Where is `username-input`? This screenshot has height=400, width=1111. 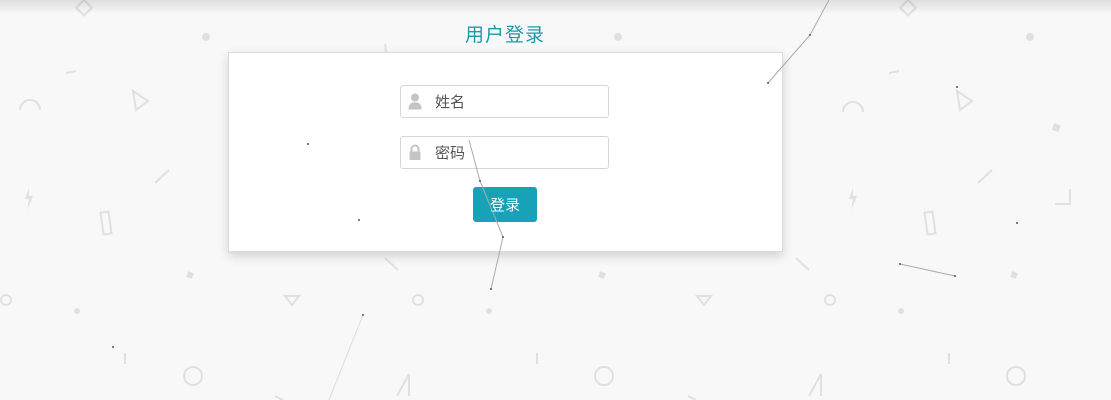
username-input is located at coordinates (520, 101).